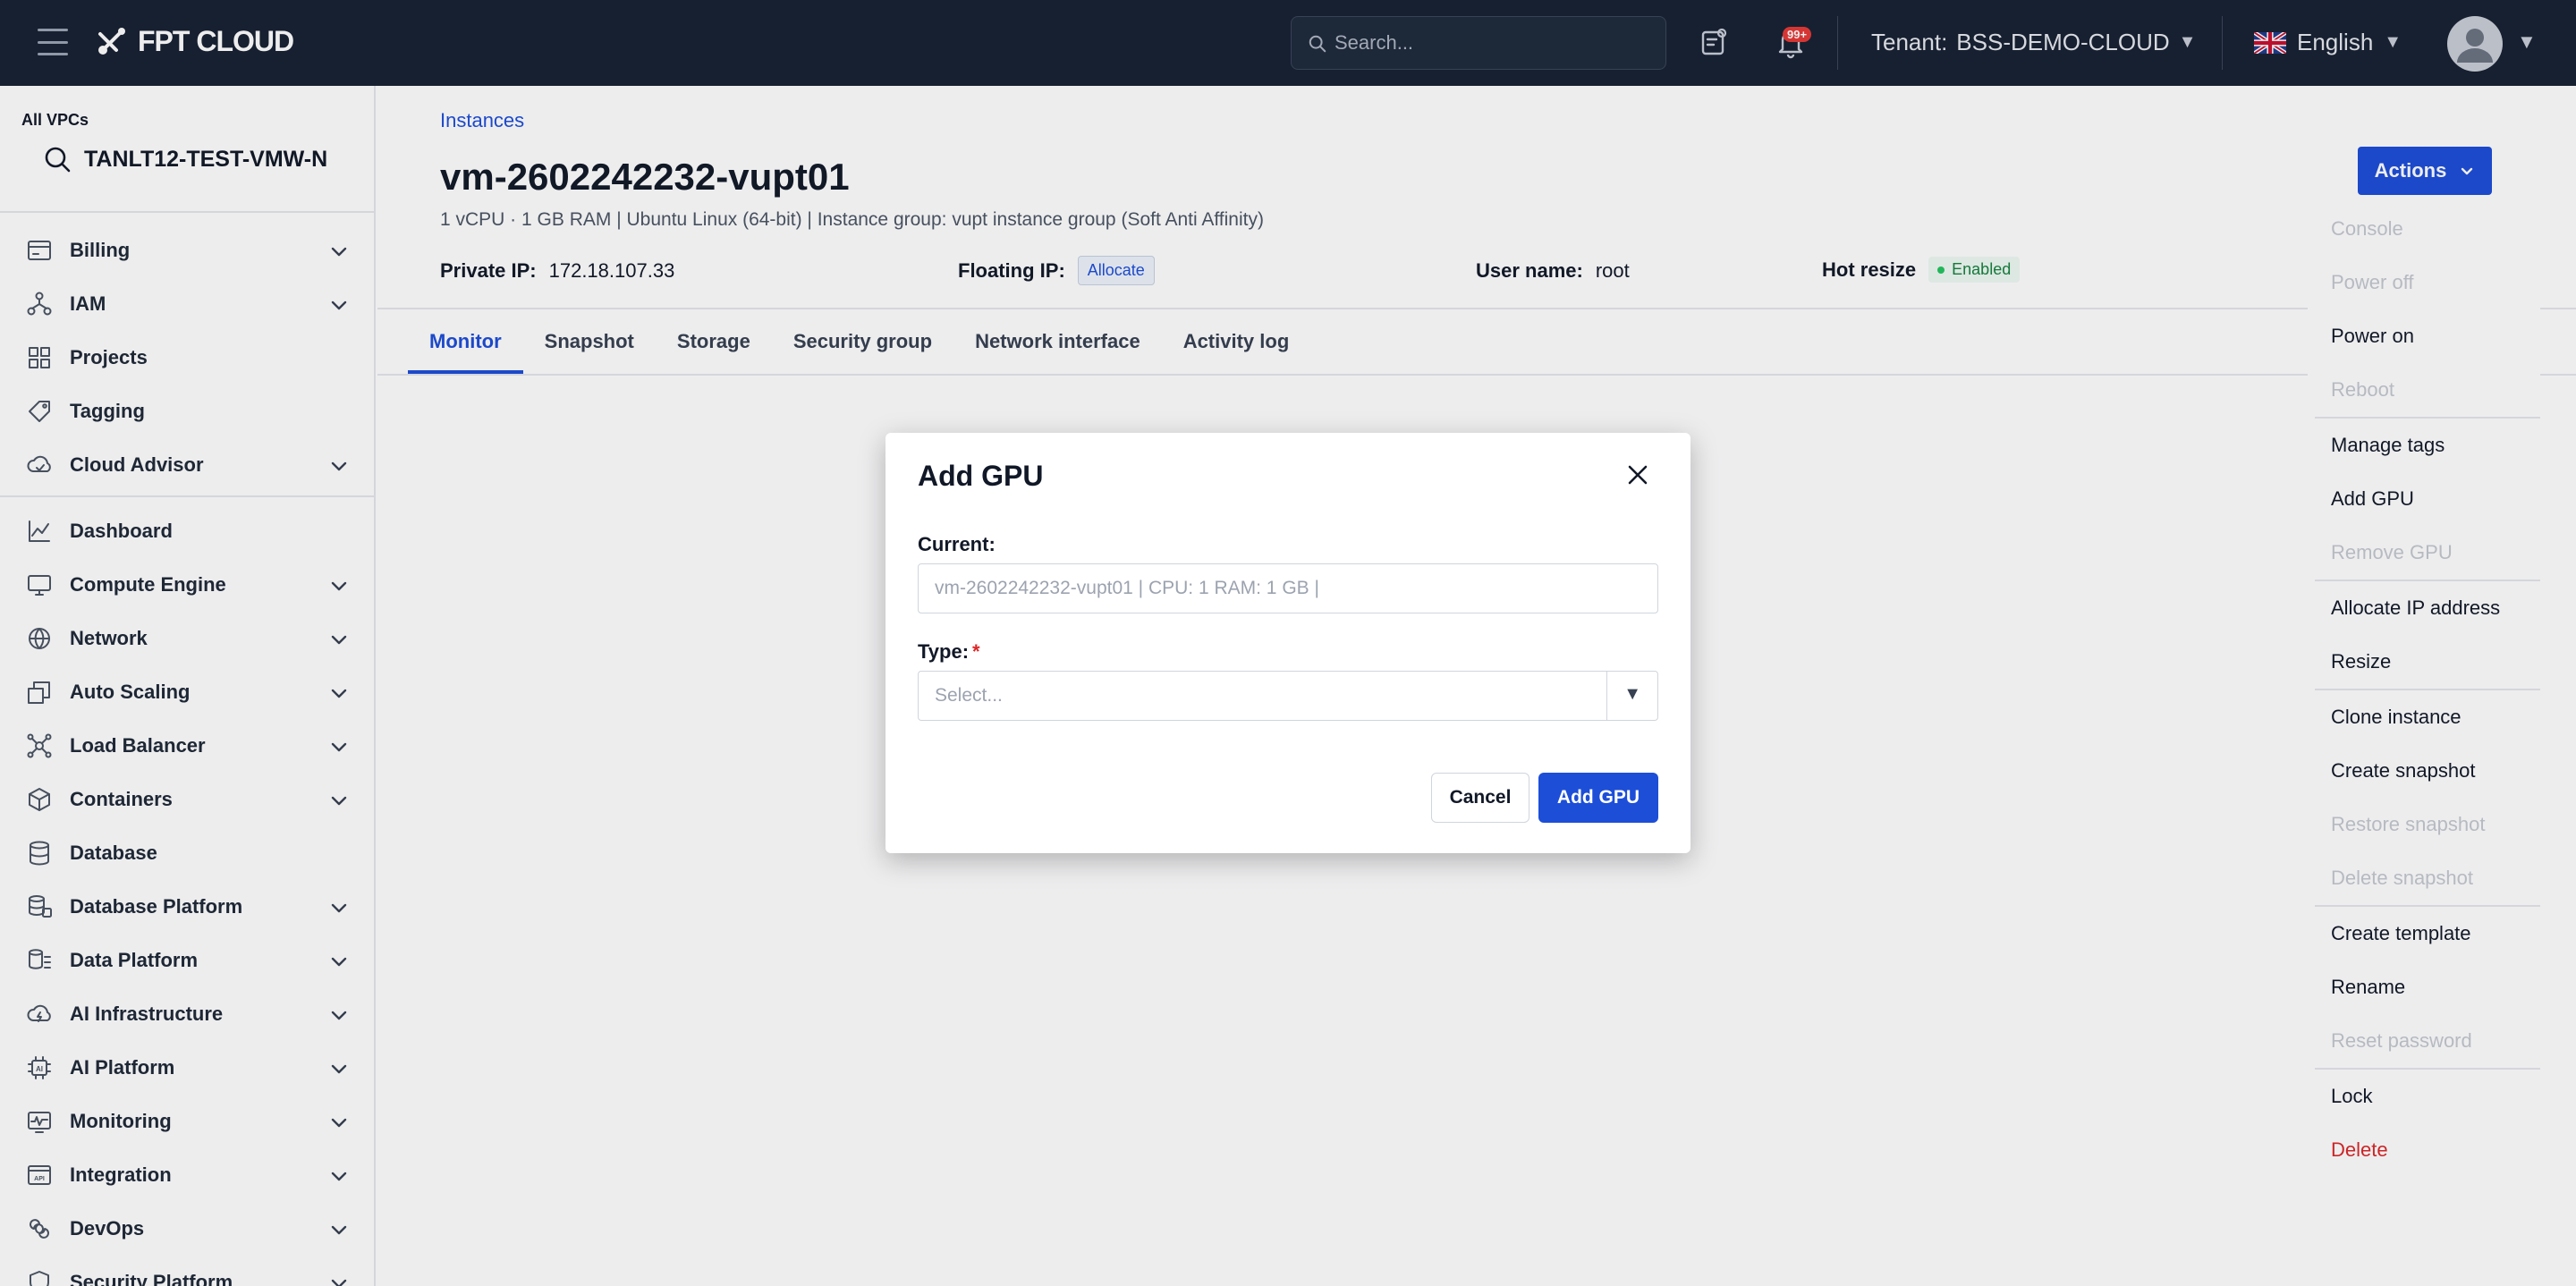  Describe the element at coordinates (1638, 475) in the screenshot. I see `close-icon` at that location.